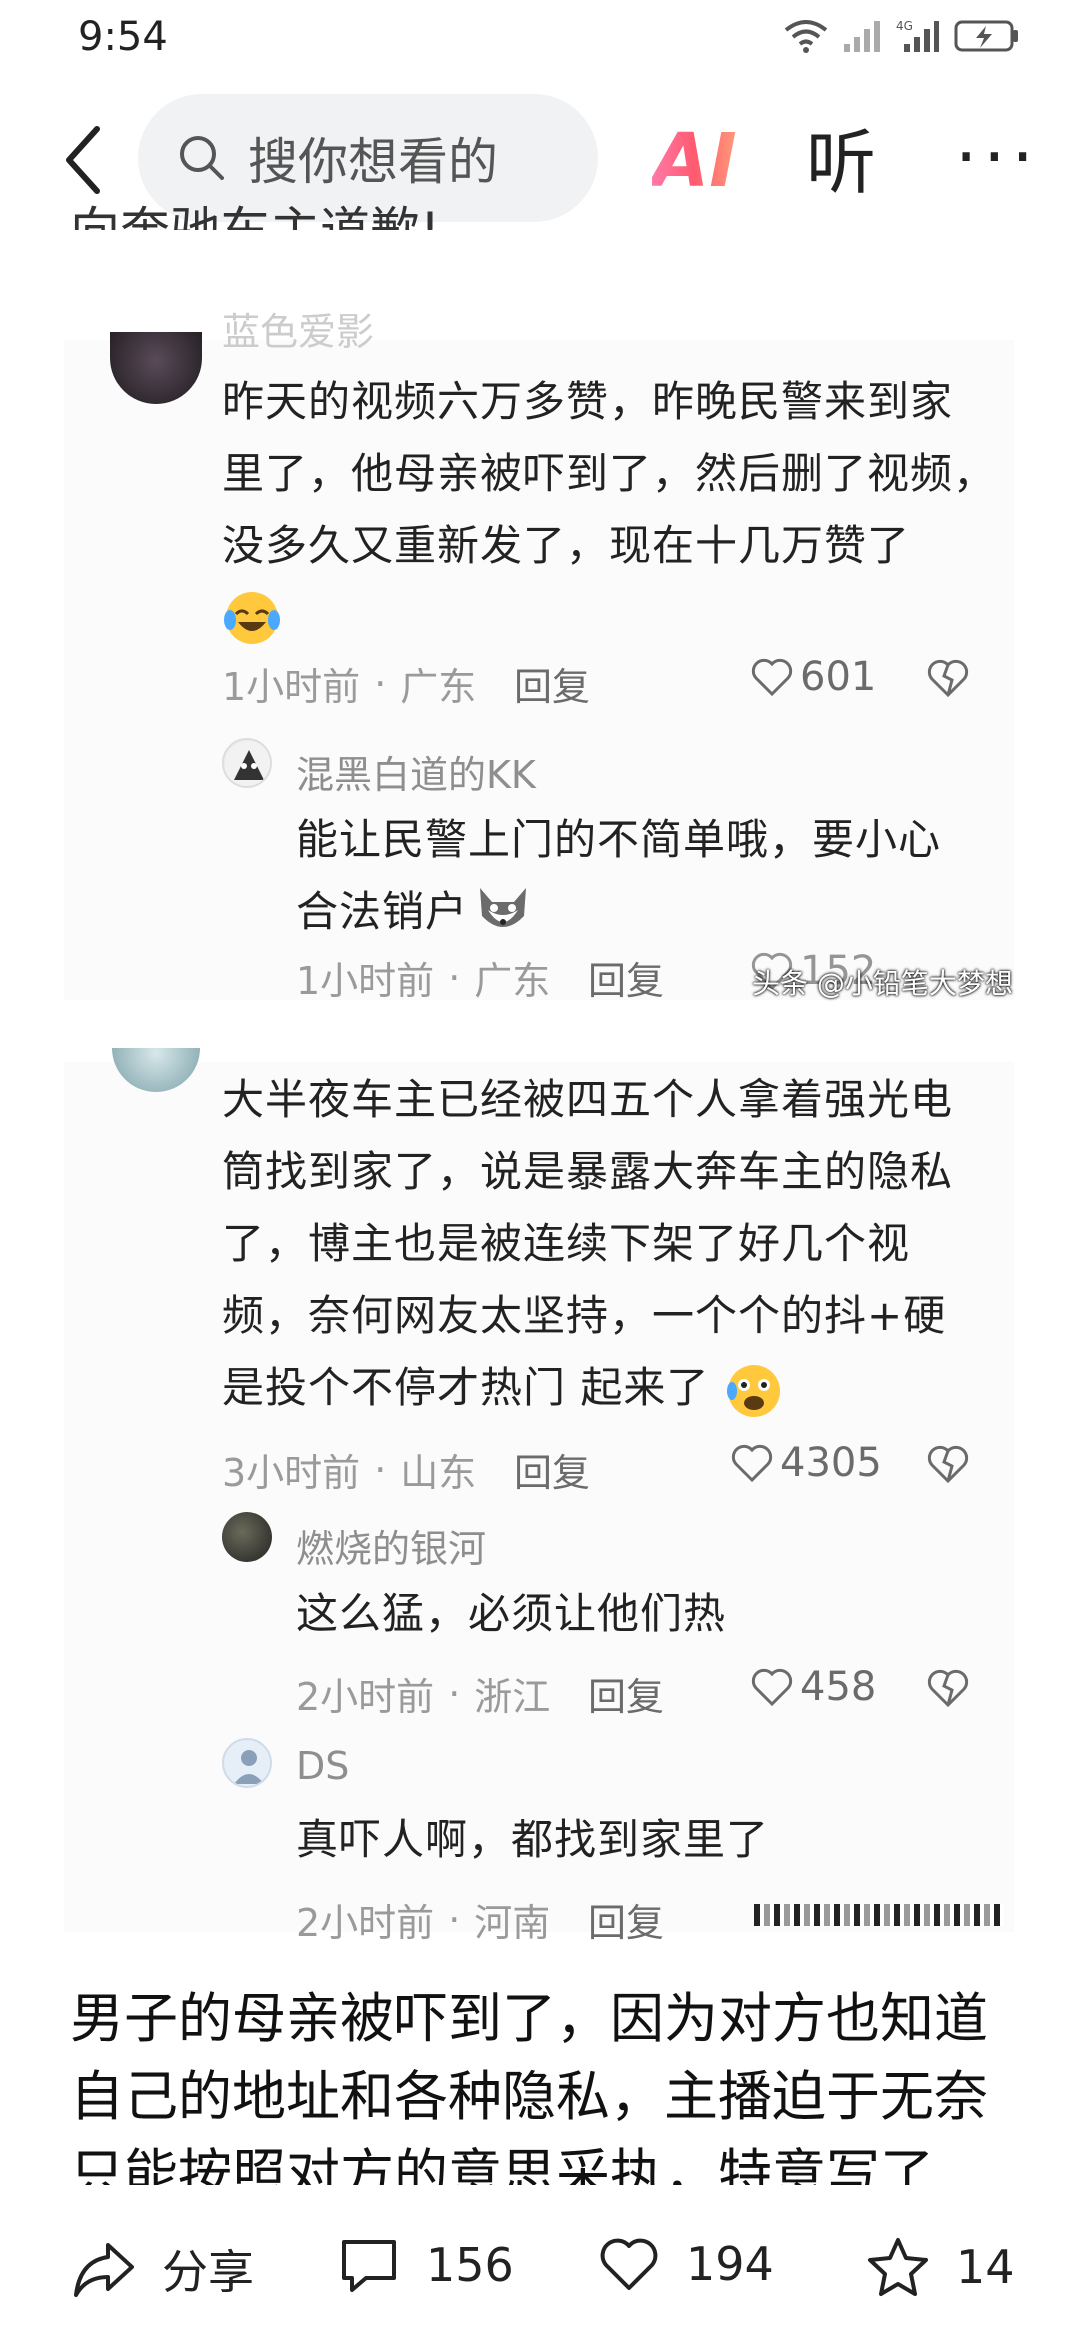 Image resolution: width=1080 pixels, height=2340 pixels. I want to click on article-heading: 向奔驰车主道歉!, so click(255, 209).